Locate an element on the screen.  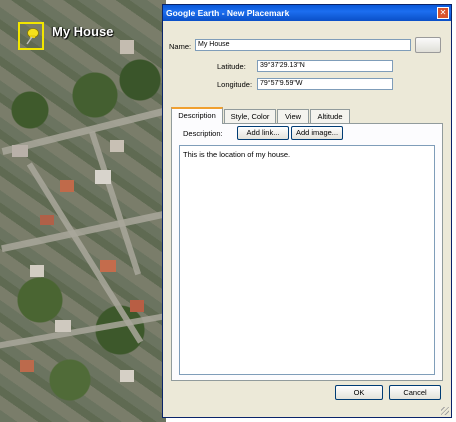
name-field: My House is located at coordinates (303, 45).